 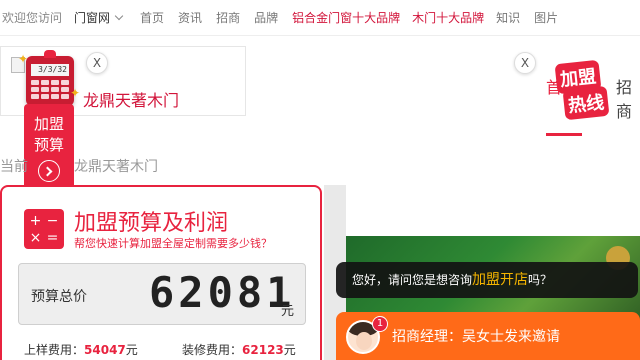 What do you see at coordinates (173, 243) in the screenshot?
I see `card-subtitle: 帮您快速计算加盟全屋定制需要多少钱？` at bounding box center [173, 243].